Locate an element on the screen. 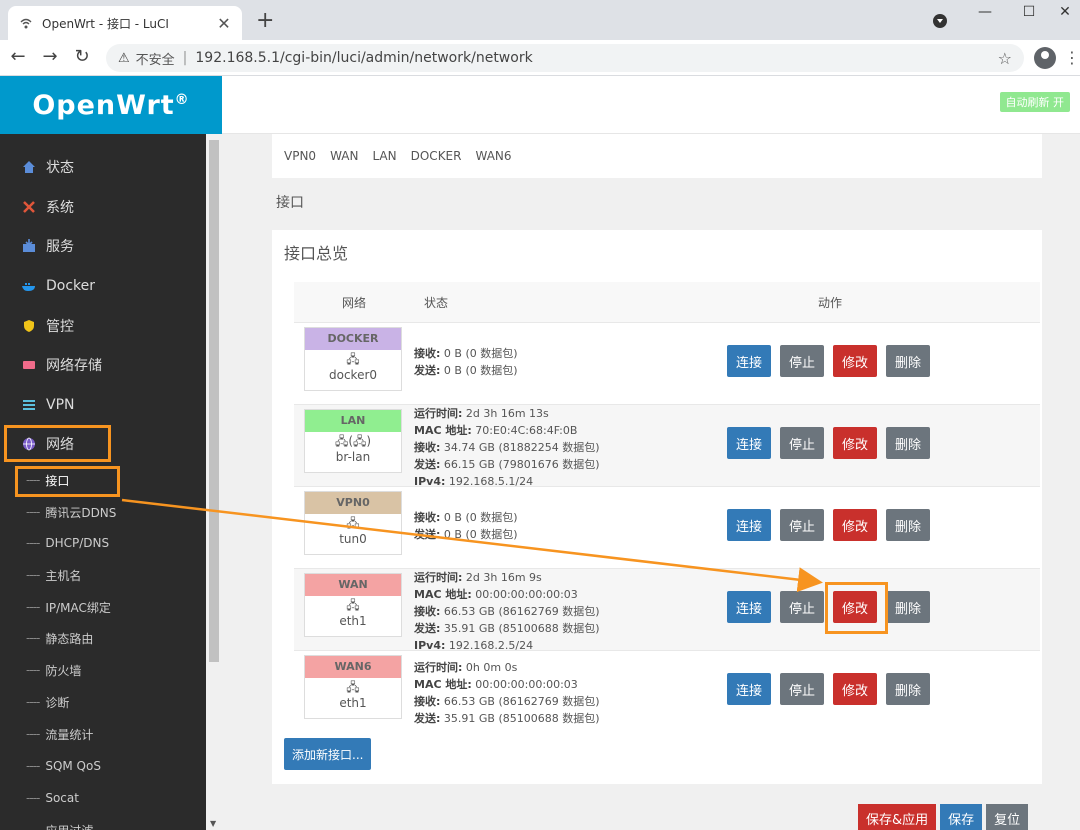 The width and height of the screenshot is (1080, 830). device-name: docker0 is located at coordinates (353, 375).